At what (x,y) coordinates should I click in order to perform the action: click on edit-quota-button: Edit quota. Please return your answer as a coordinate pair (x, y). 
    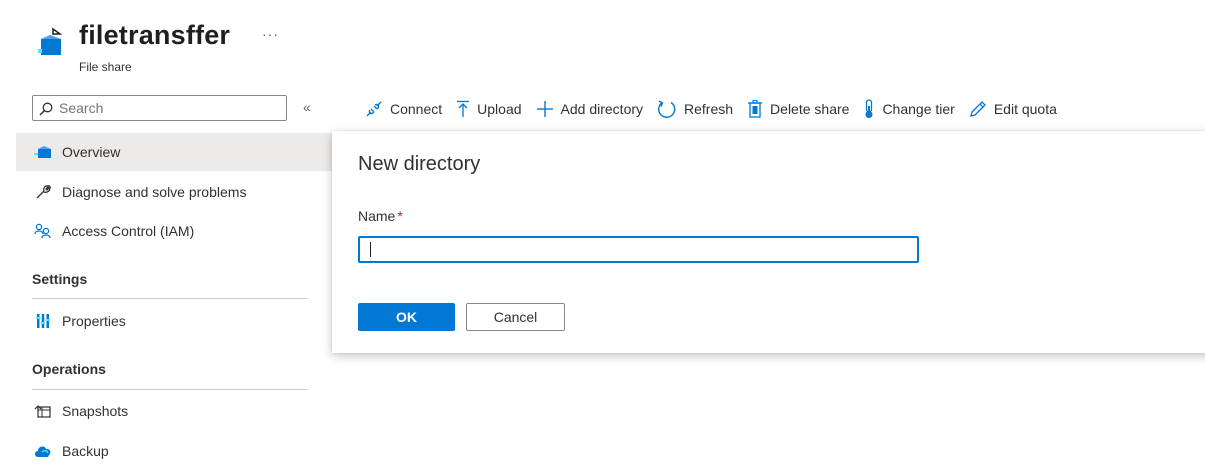
    Looking at the image, I should click on (1013, 109).